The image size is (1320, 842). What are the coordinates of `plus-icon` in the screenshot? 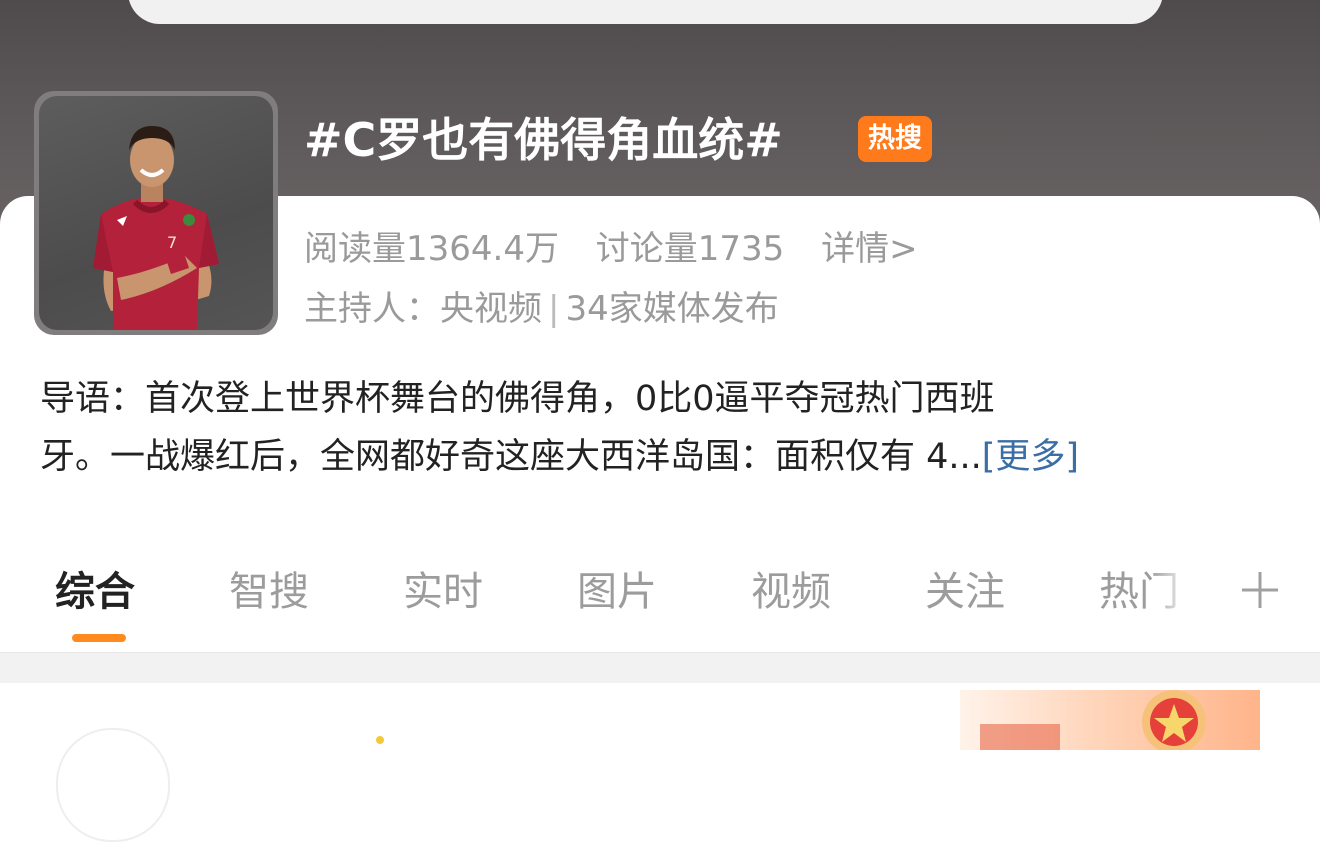 It's located at (1260, 590).